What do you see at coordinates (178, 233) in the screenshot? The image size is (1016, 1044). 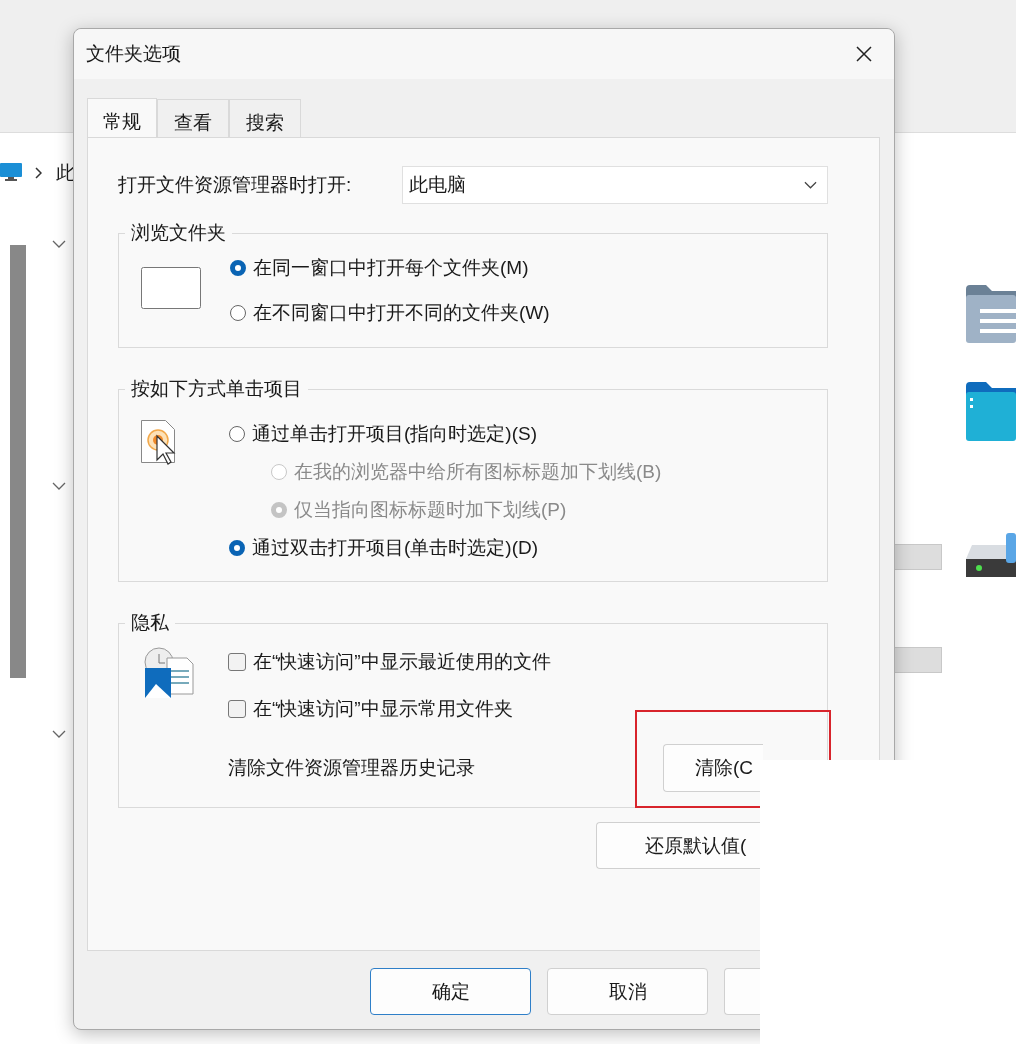 I see `group-title: 浏览文件夹` at bounding box center [178, 233].